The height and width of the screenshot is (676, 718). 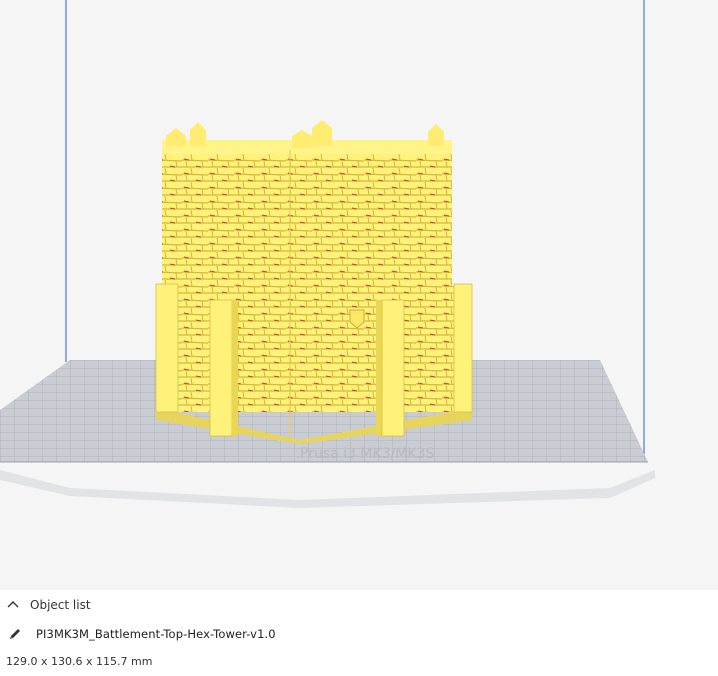 I want to click on object-list-label: Object list, so click(x=60, y=605).